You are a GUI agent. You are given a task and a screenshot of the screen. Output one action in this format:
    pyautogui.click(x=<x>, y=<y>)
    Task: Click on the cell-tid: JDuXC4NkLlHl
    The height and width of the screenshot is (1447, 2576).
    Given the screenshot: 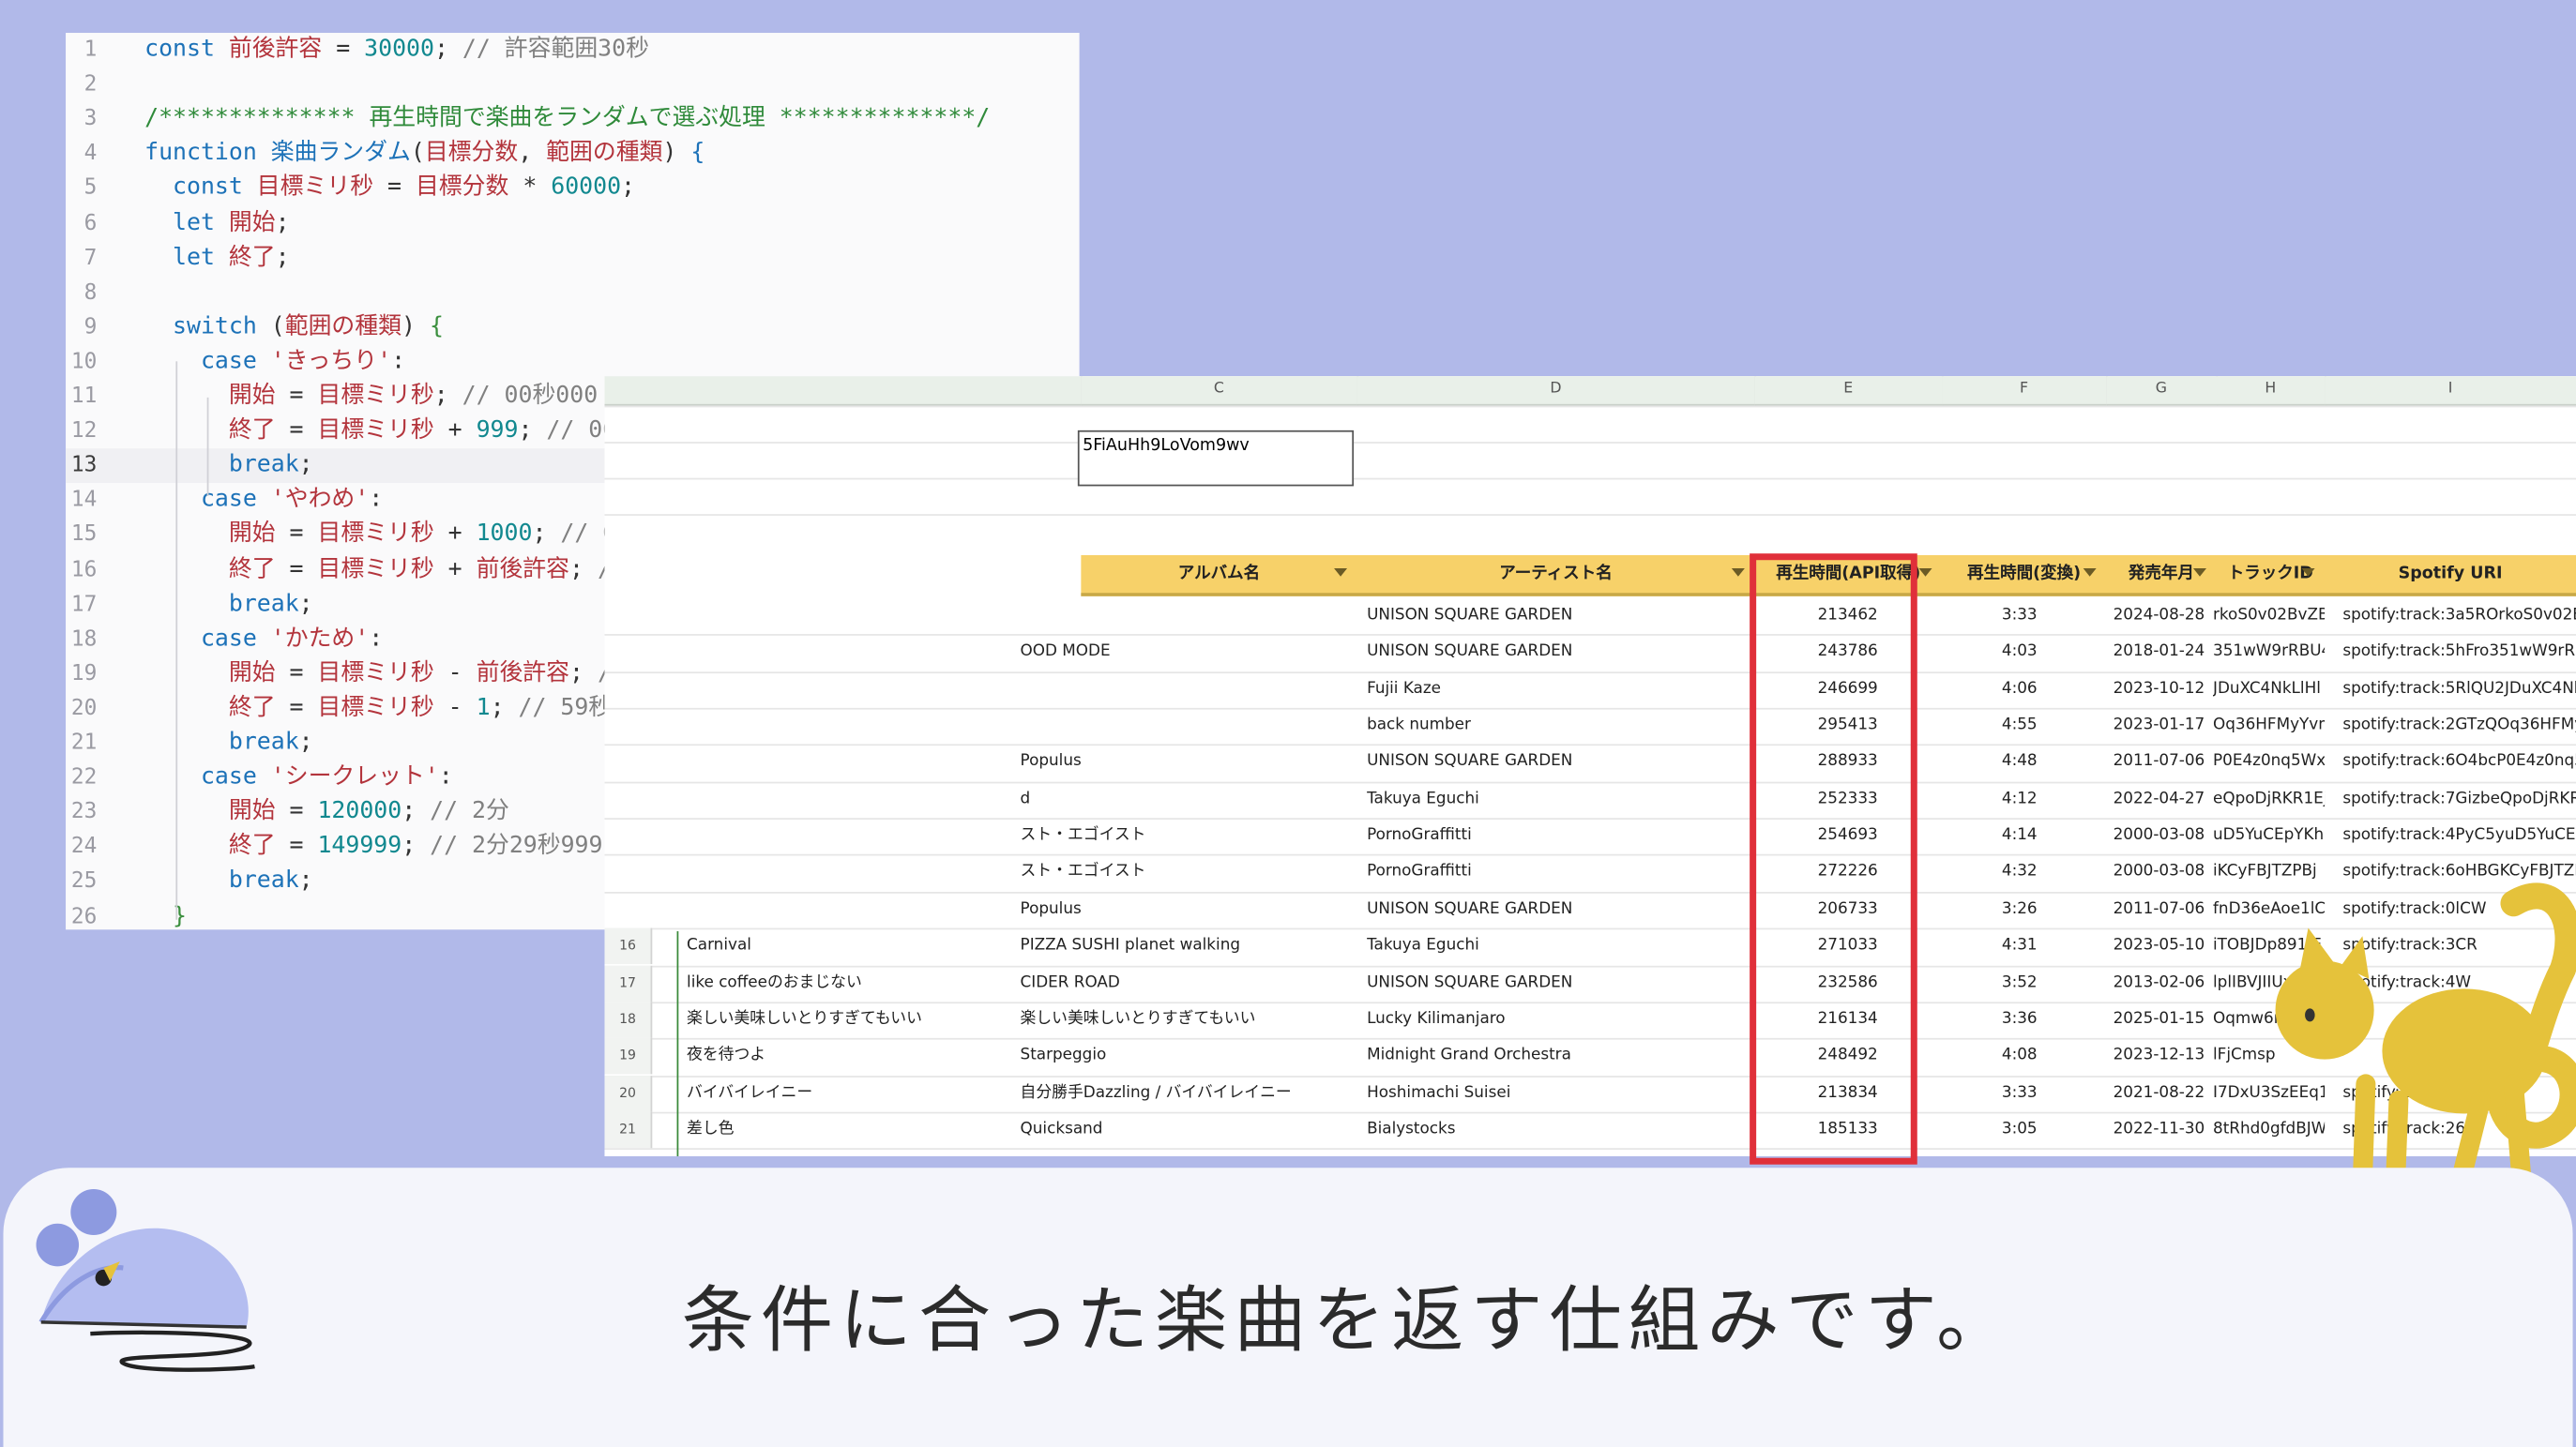 What is the action you would take?
    pyautogui.click(x=2269, y=689)
    